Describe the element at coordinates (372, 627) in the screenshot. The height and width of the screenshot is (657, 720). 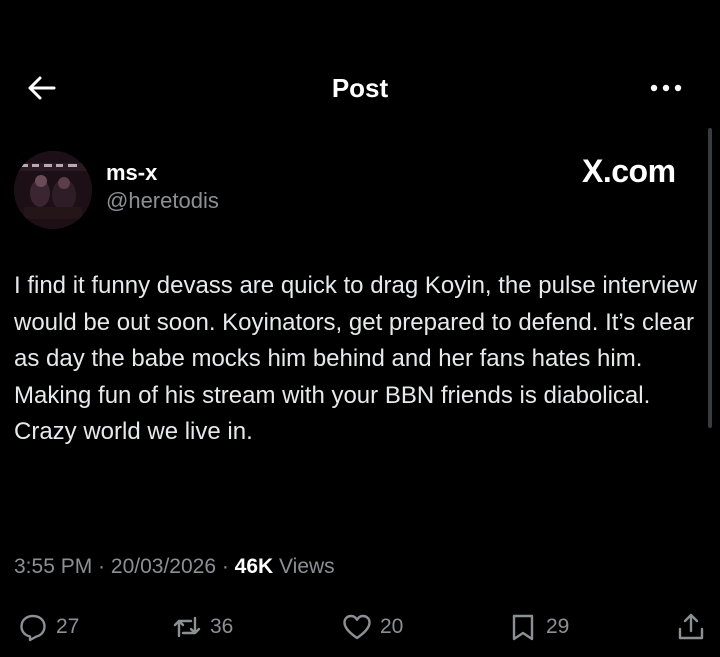
I see `like-button: 20` at that location.